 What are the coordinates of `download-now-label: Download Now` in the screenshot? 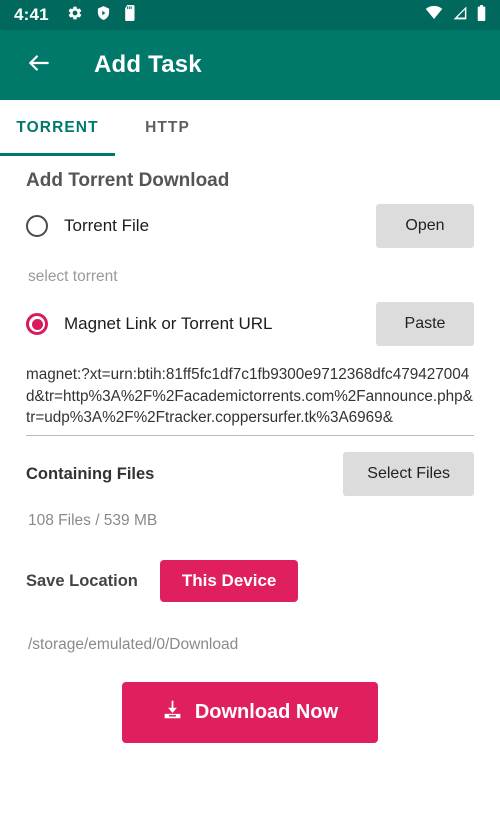 It's located at (266, 712).